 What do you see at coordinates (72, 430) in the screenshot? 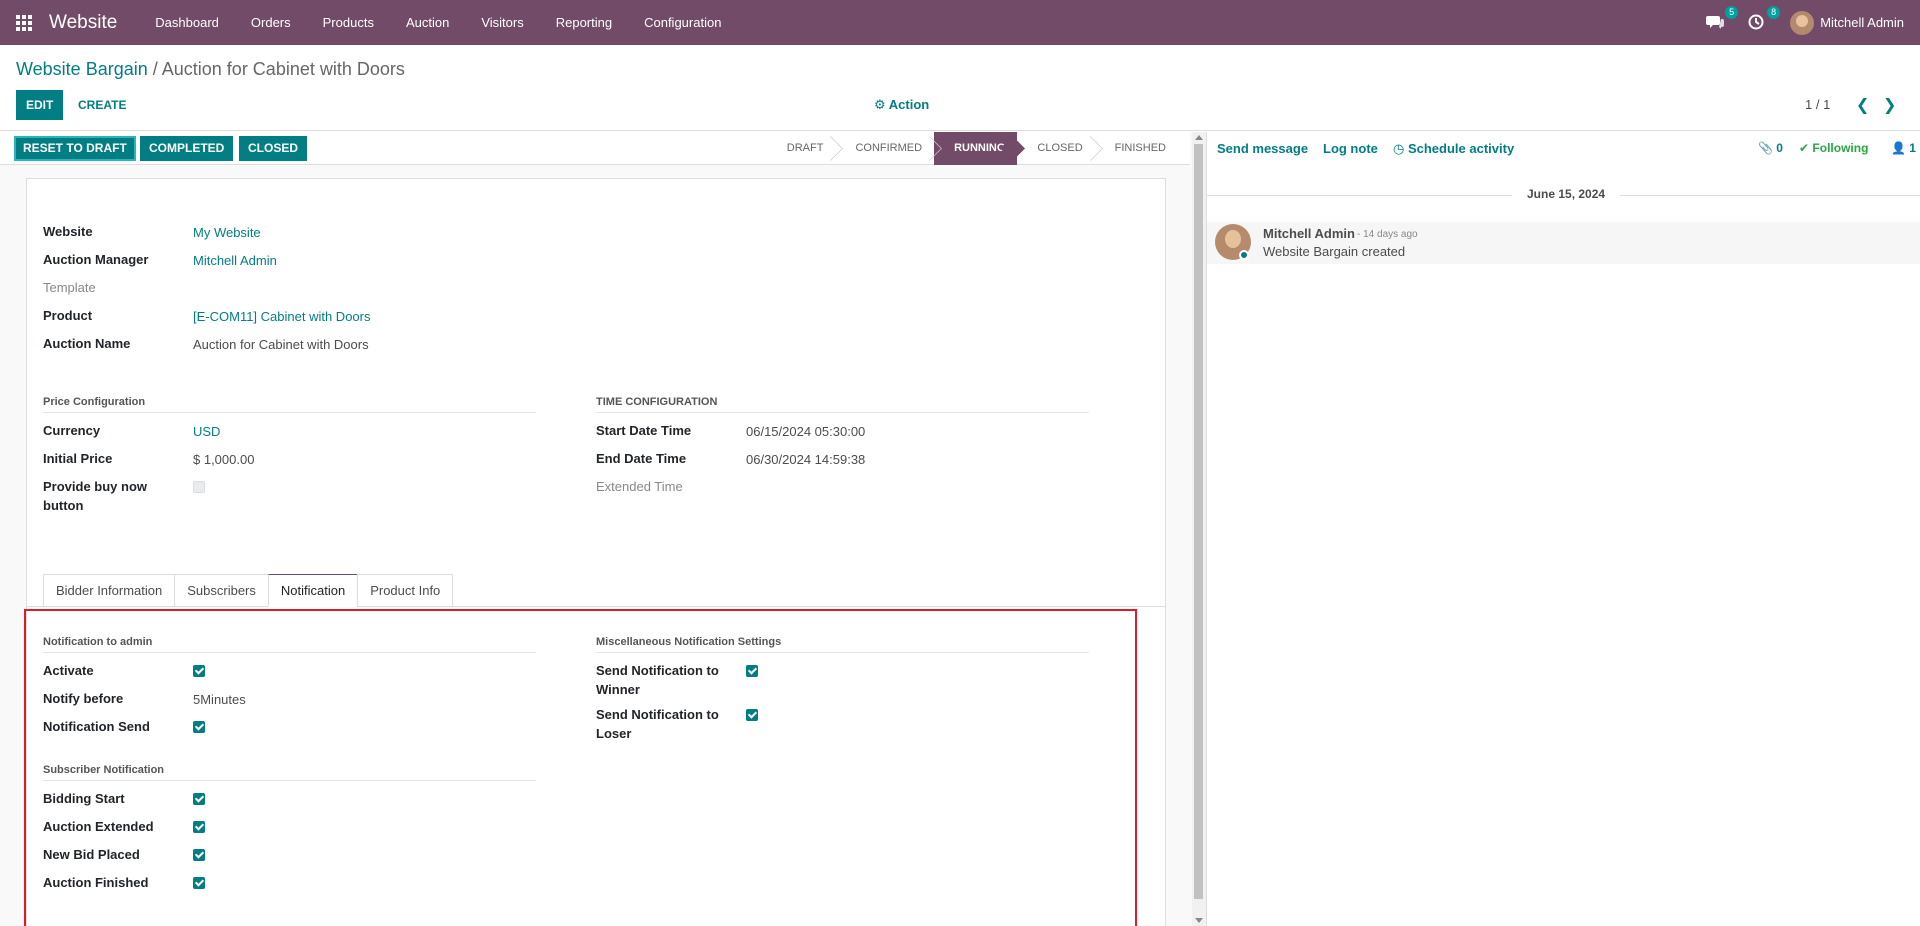
I see `currency-label: Currency` at bounding box center [72, 430].